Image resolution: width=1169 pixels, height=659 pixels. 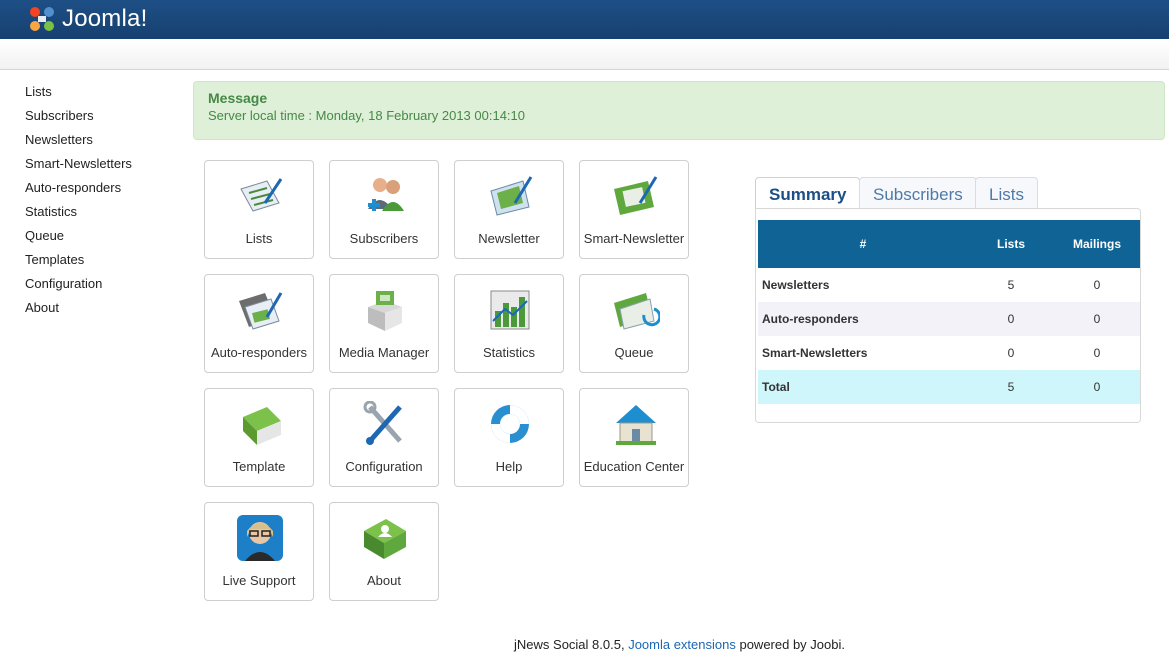 What do you see at coordinates (261, 311) in the screenshot?
I see `auto-responders-icon` at bounding box center [261, 311].